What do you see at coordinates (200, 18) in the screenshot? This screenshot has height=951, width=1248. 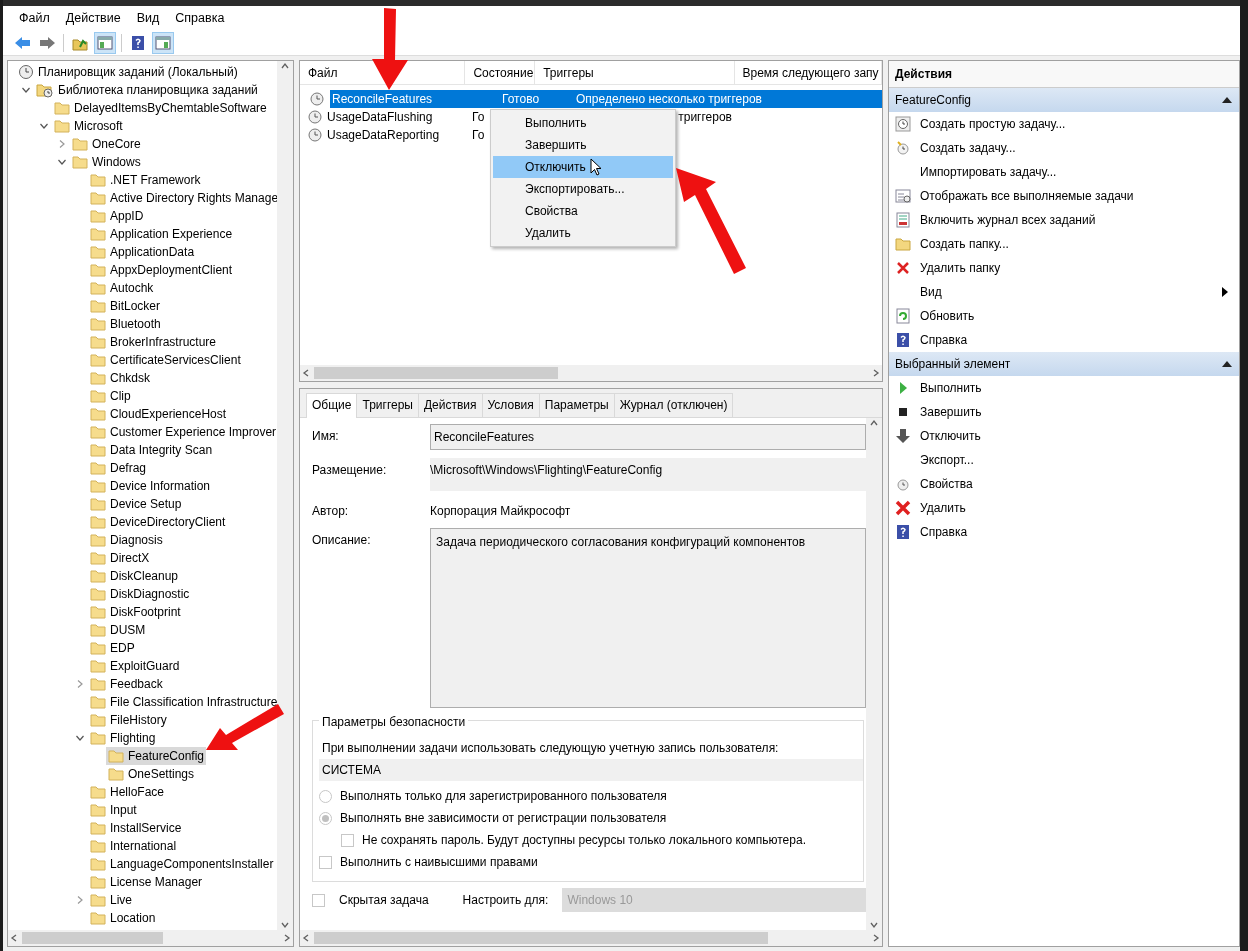 I see `menu-item: Справка` at bounding box center [200, 18].